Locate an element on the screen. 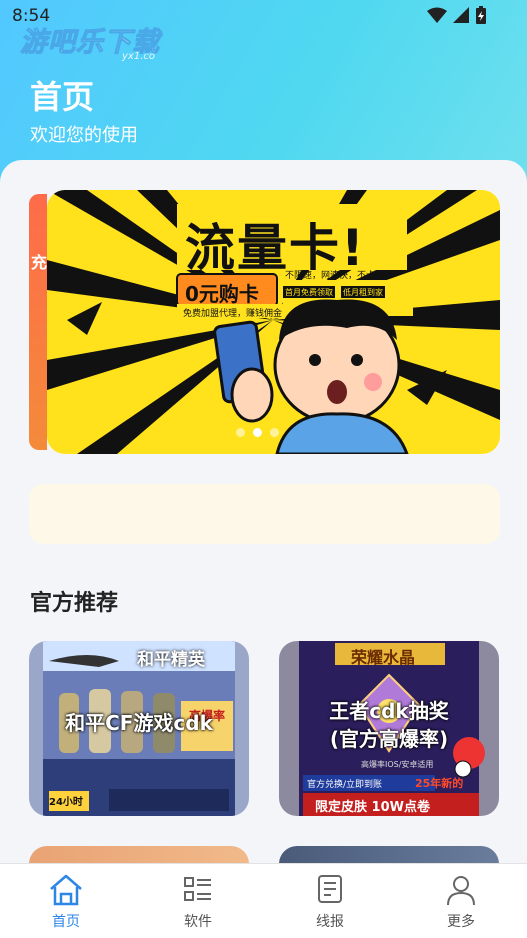 The width and height of the screenshot is (527, 938). battery-icon is located at coordinates (481, 15).